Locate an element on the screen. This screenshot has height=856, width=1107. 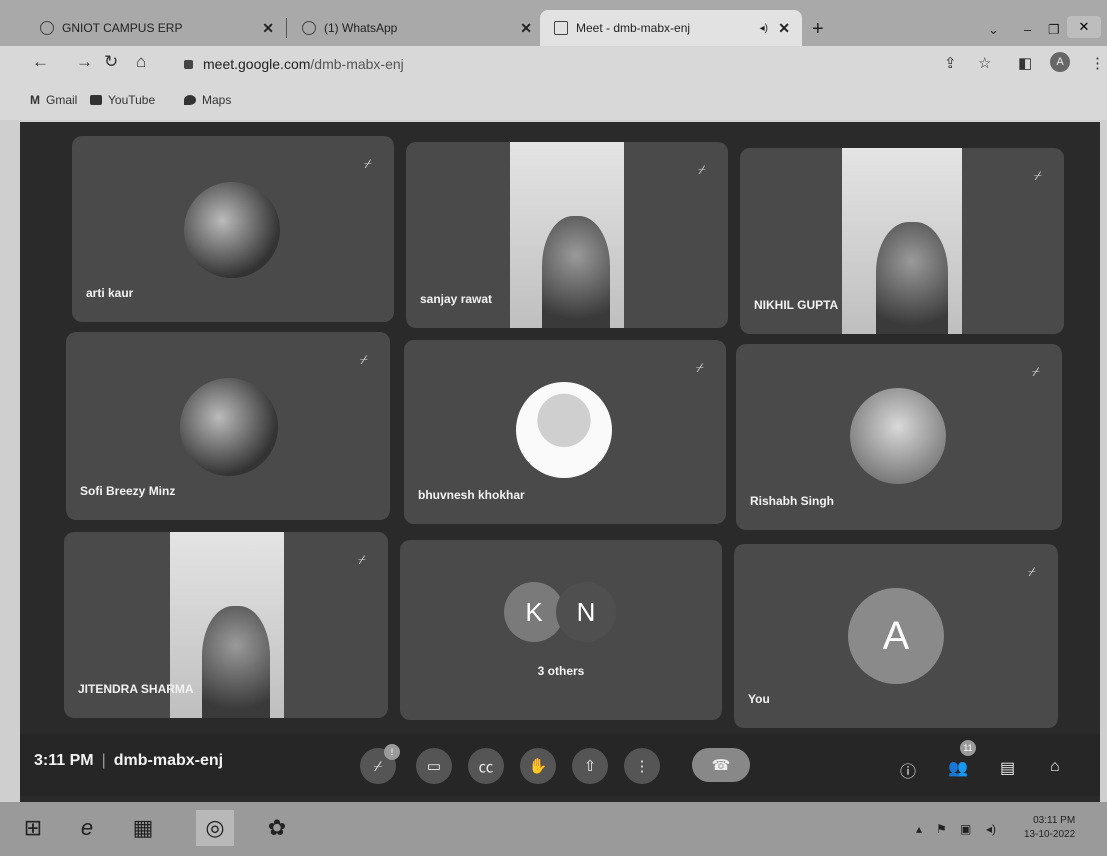
url-host: meet.google.com is located at coordinates (257, 64).